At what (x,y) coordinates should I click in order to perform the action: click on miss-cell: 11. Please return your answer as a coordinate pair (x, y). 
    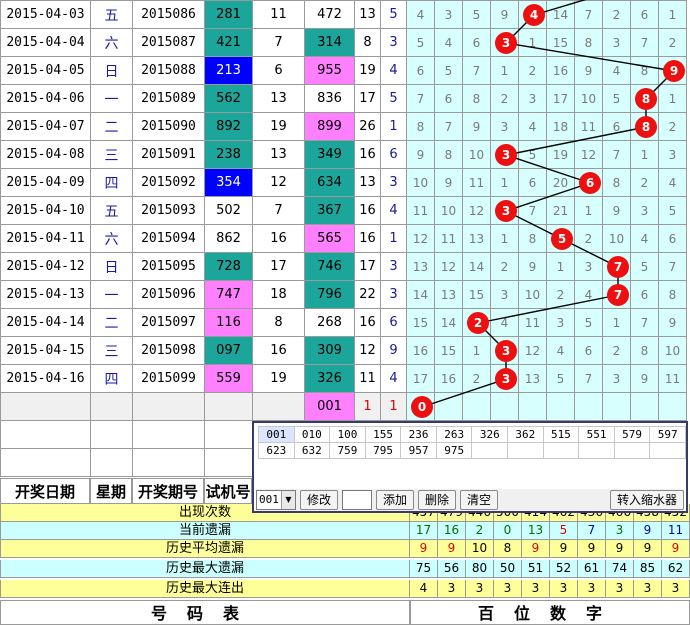
    Looking at the image, I should click on (672, 378).